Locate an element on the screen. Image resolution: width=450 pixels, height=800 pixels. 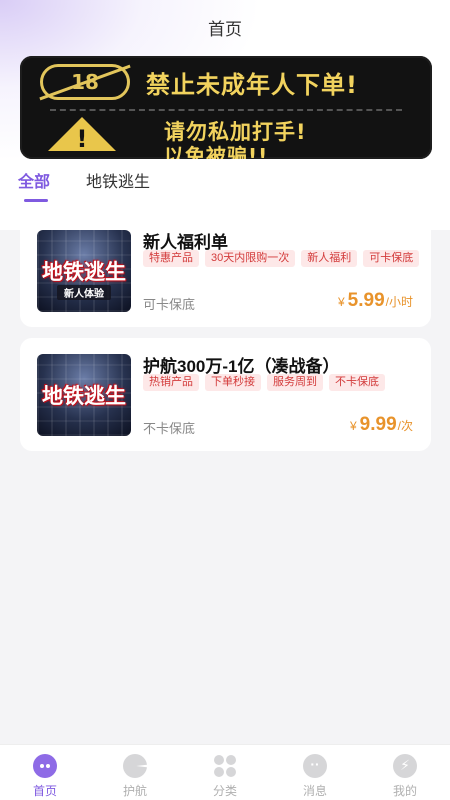
product-description: 可卡保底 is located at coordinates (169, 304).